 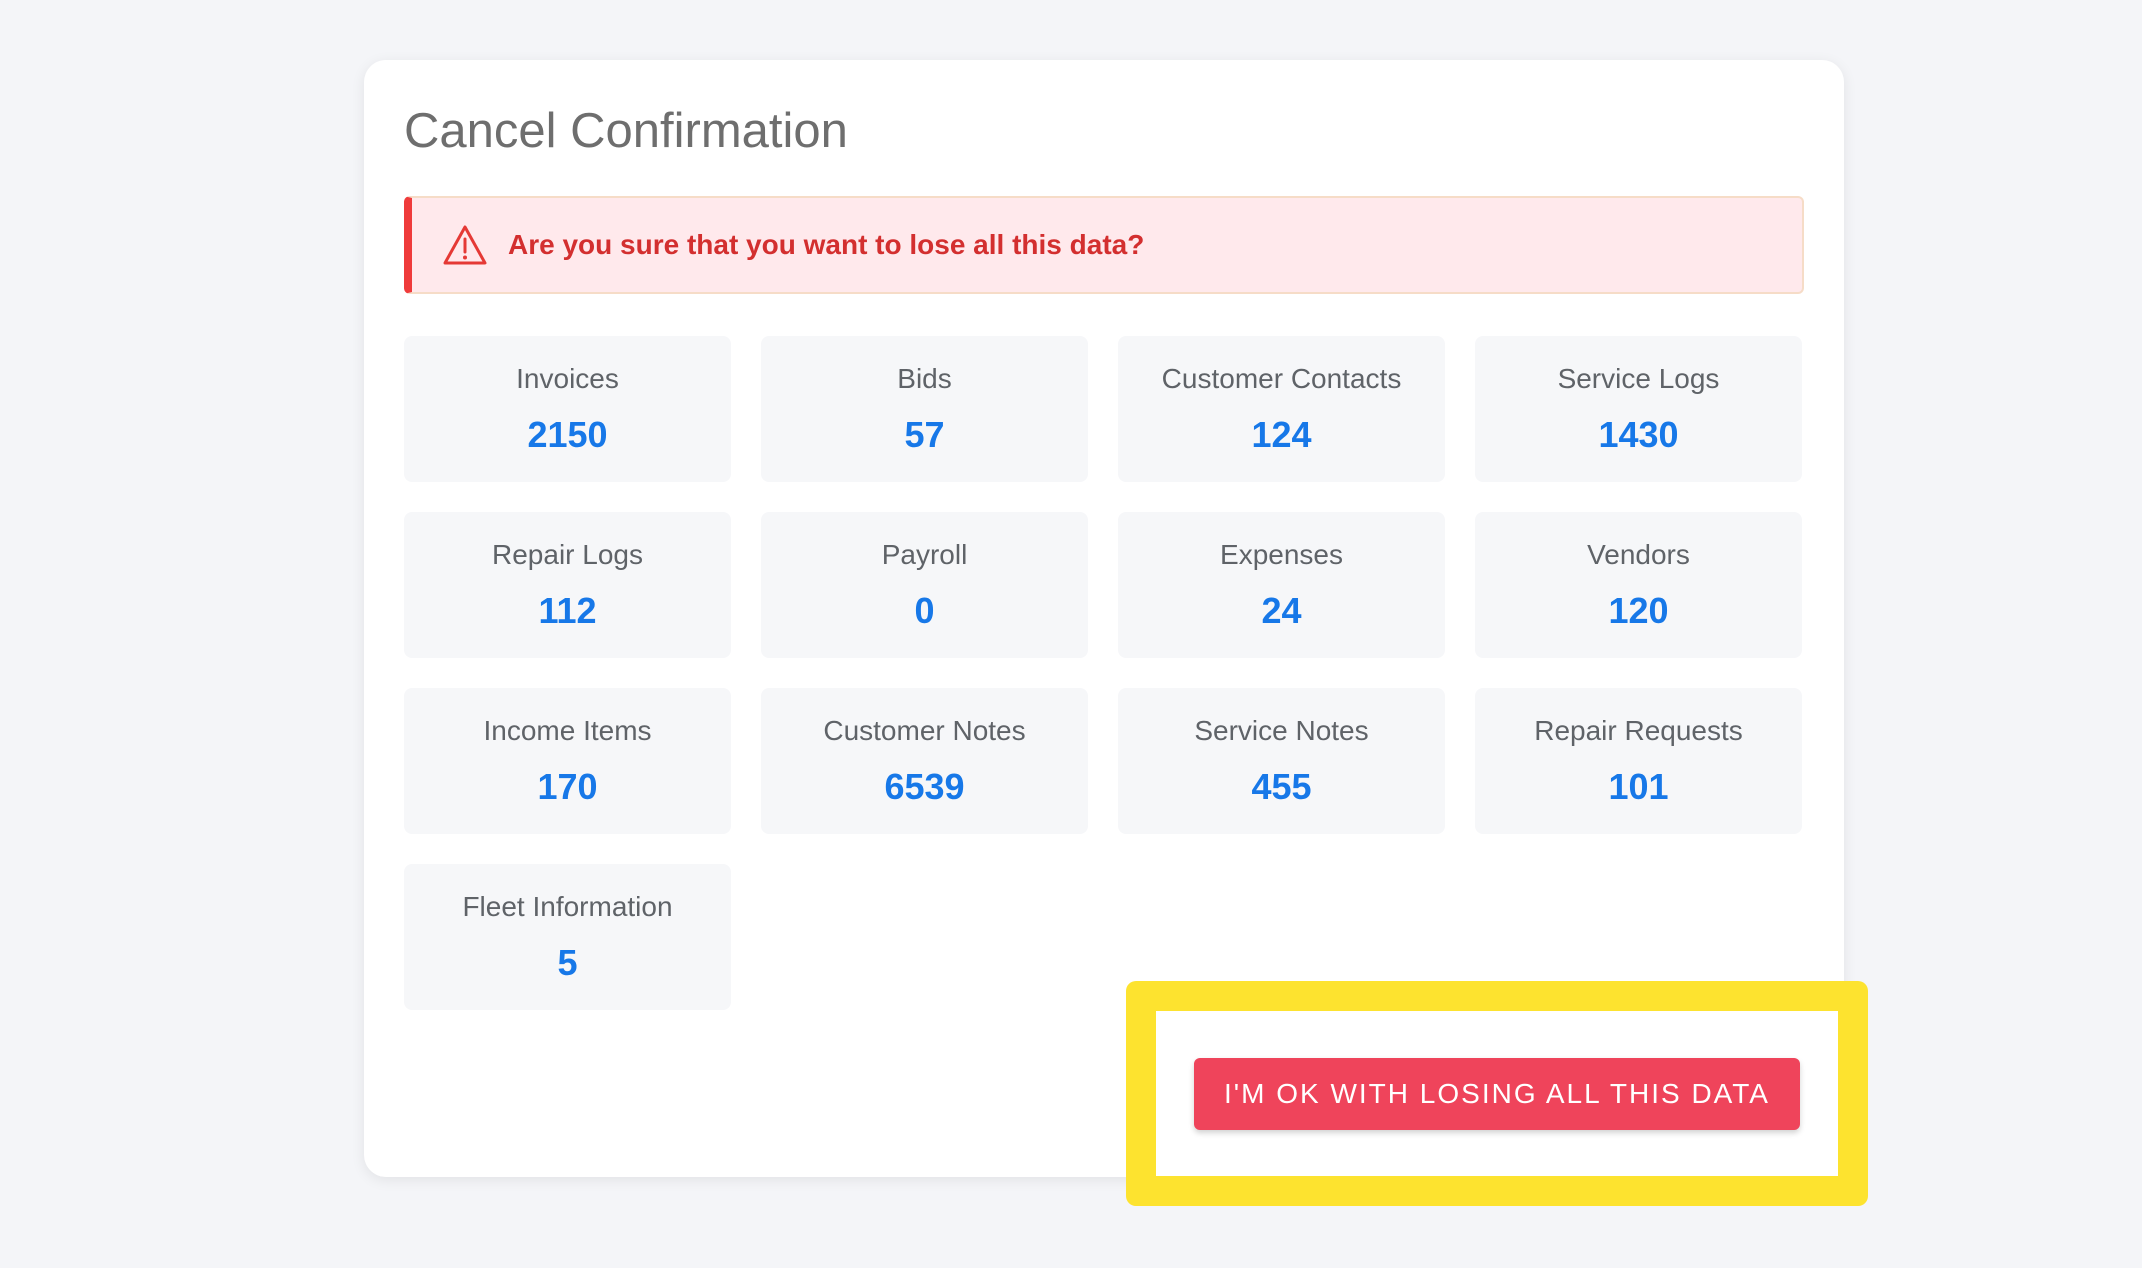 What do you see at coordinates (1638, 378) in the screenshot?
I see `stat-label: Service Logs` at bounding box center [1638, 378].